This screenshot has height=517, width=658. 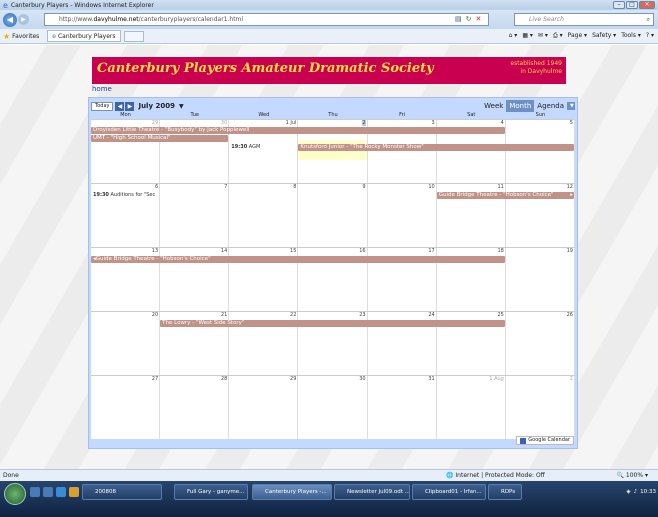 I want to click on day-number: 24, so click(x=431, y=315).